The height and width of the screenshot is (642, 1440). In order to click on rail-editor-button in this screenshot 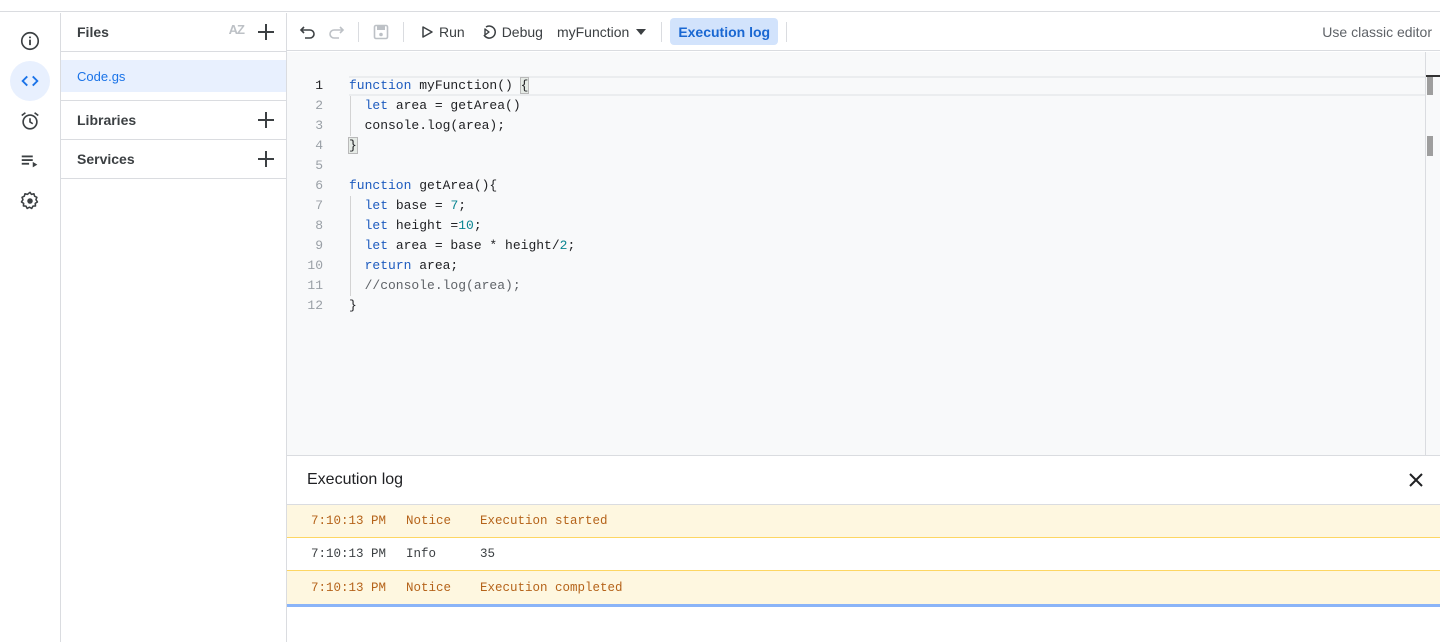, I will do `click(30, 81)`.